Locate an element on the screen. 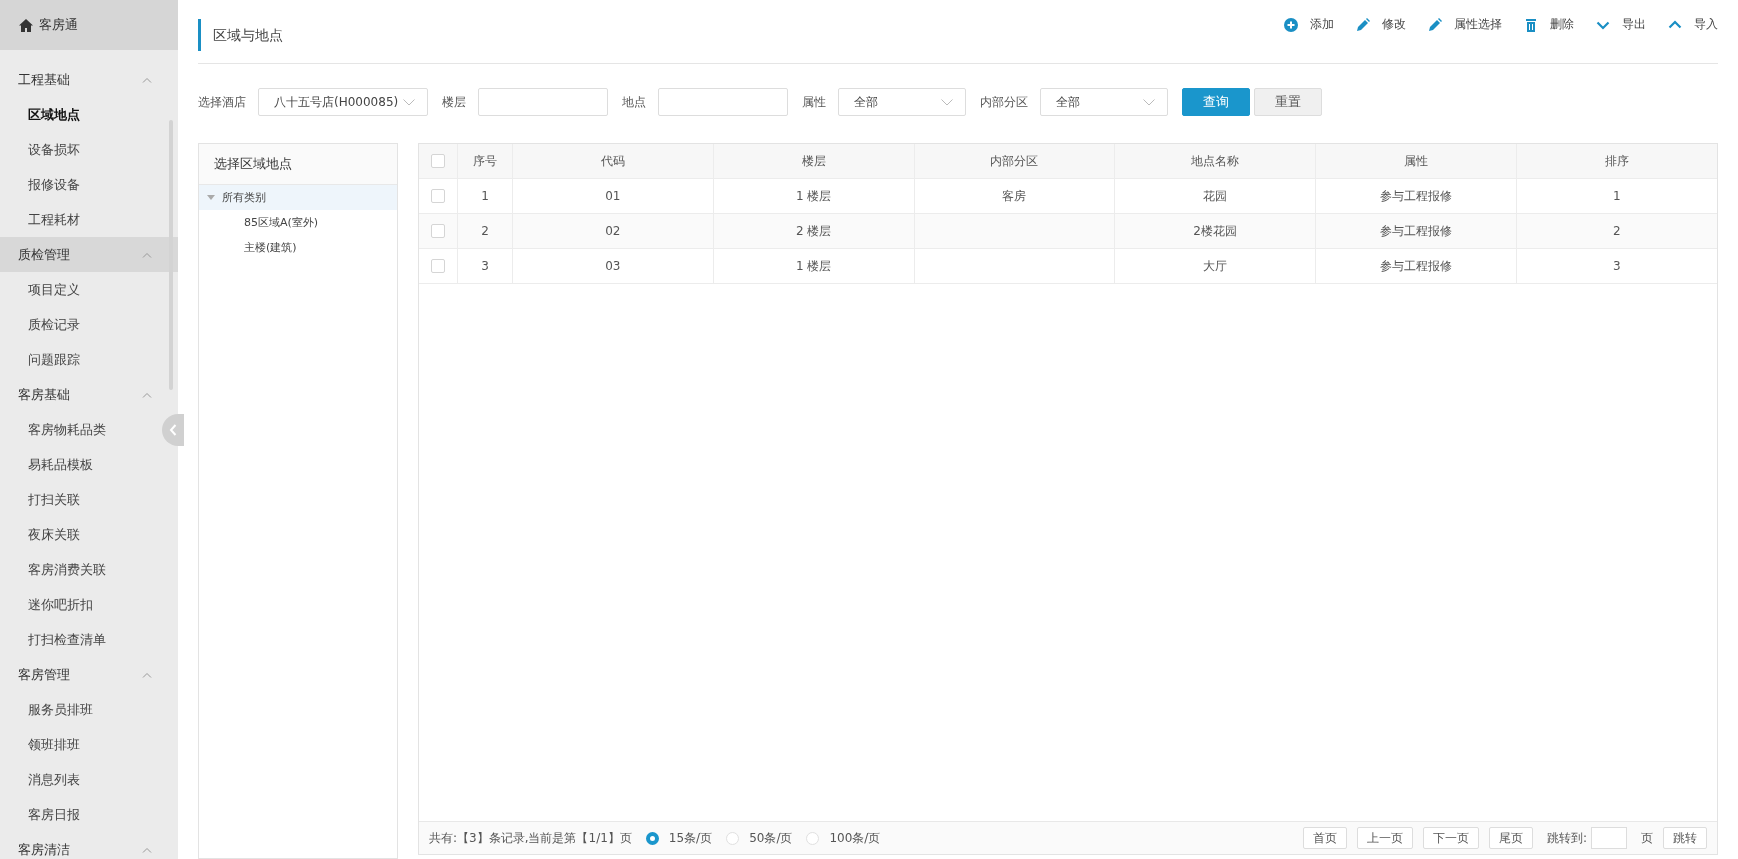 The width and height of the screenshot is (1738, 859). field-label: 选择酒店 is located at coordinates (222, 102).